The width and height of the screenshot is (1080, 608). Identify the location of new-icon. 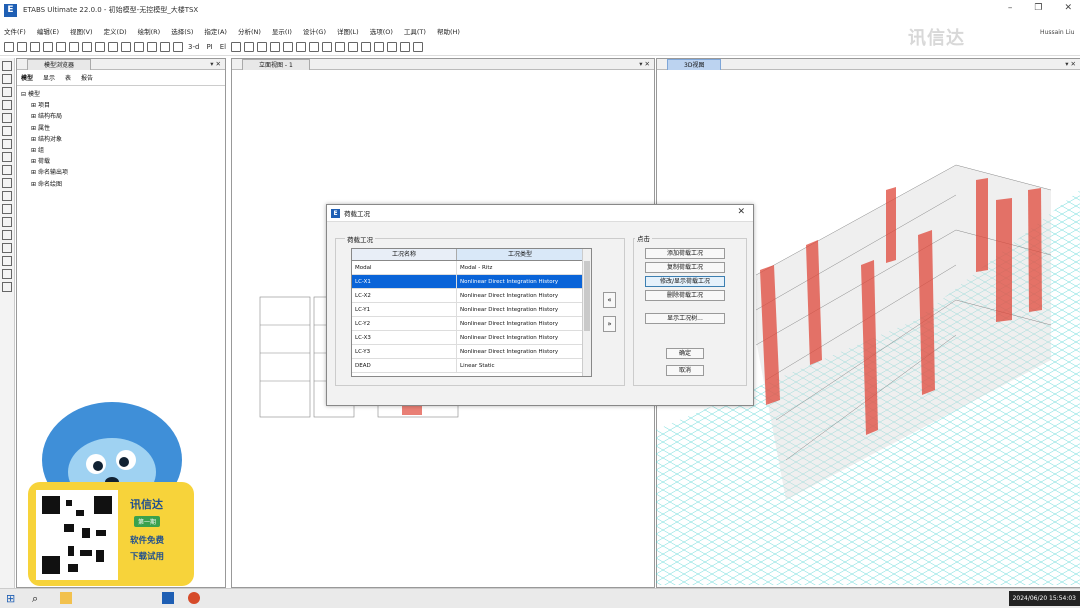
(9, 47).